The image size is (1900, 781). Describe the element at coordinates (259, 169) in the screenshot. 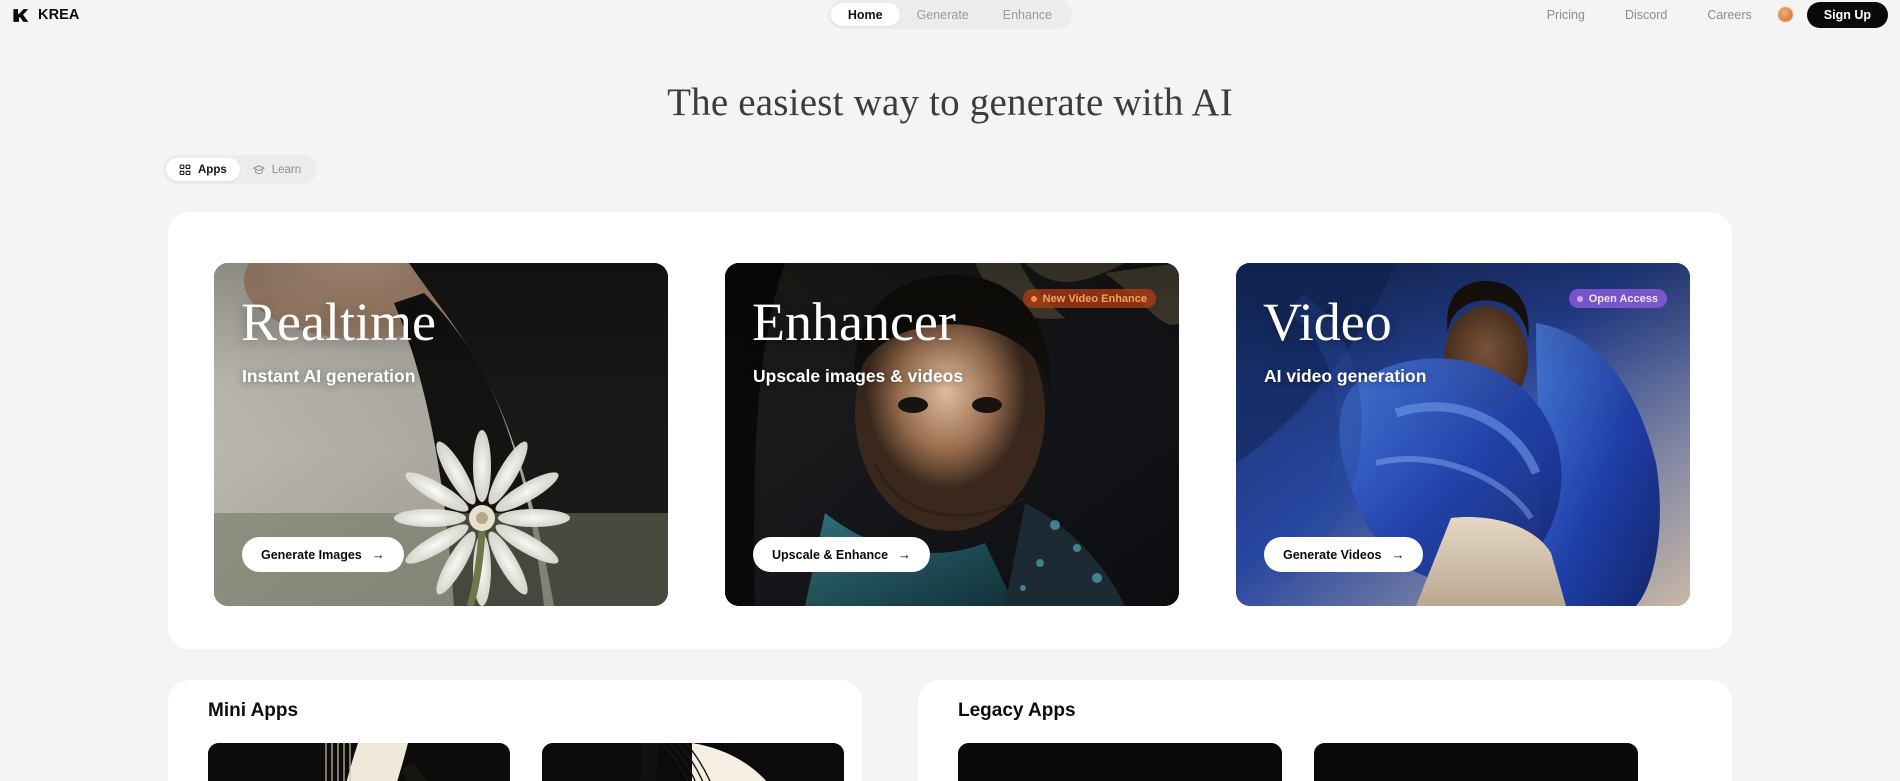

I see `graduation-cap-icon` at that location.